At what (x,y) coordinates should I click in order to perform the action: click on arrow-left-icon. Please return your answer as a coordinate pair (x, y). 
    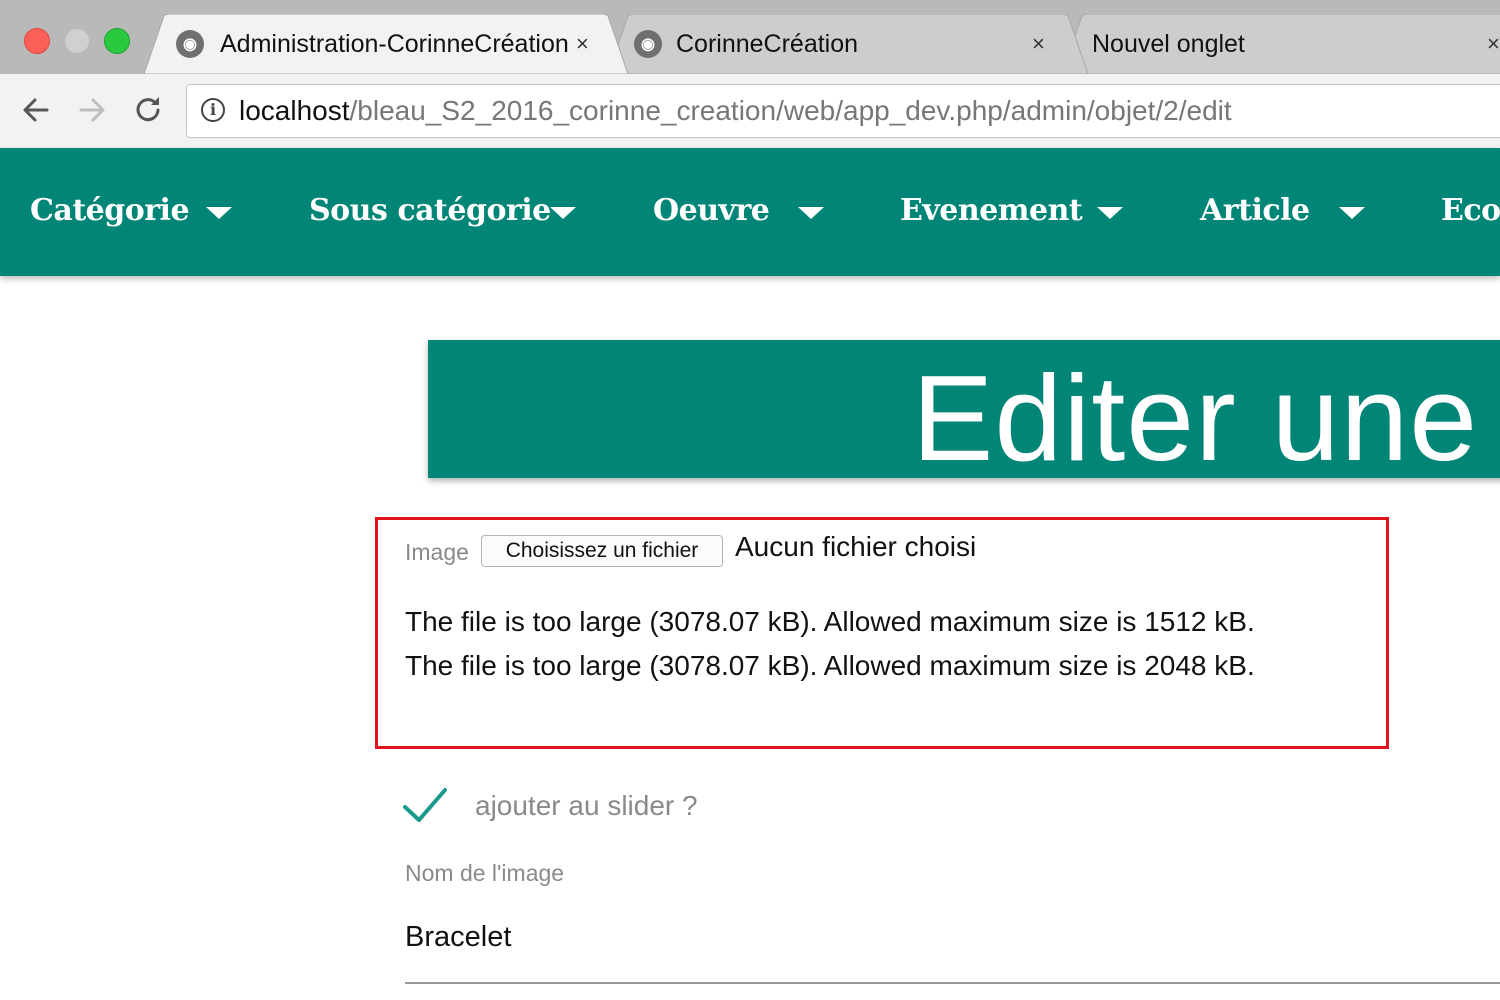
    Looking at the image, I should click on (36, 110).